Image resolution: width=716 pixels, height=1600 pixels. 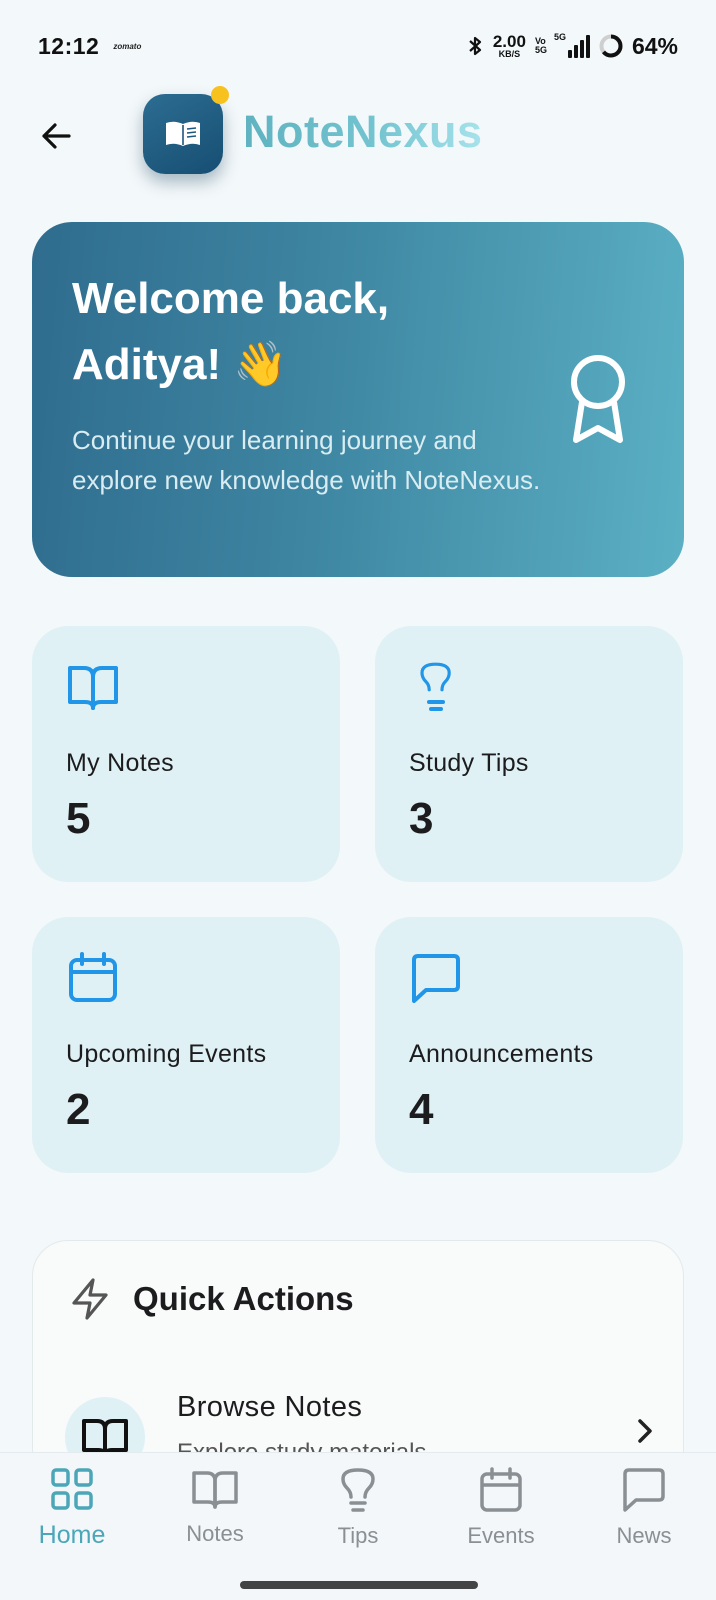 I want to click on volte-bottom: 5G, so click(x=540, y=50).